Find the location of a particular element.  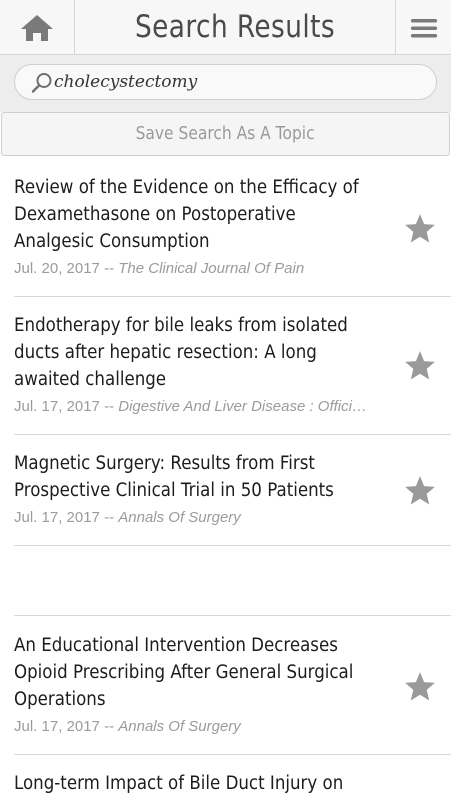

page-title: Search Results is located at coordinates (234, 27).